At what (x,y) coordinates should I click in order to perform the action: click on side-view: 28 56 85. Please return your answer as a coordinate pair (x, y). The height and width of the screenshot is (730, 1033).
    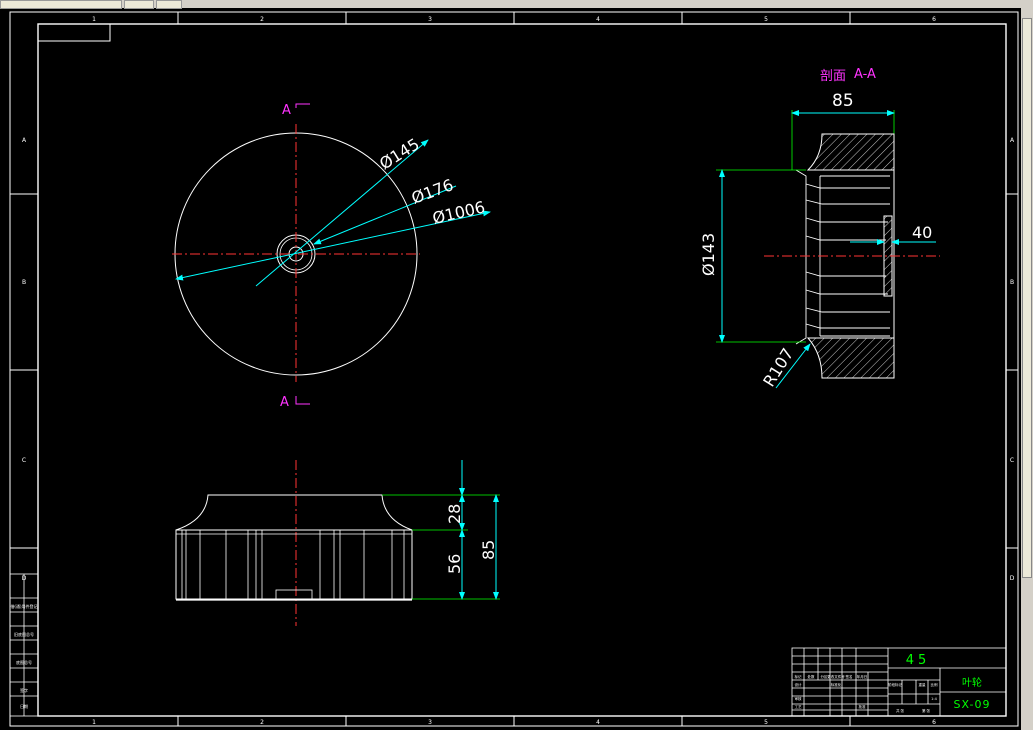
    Looking at the image, I should click on (337, 543).